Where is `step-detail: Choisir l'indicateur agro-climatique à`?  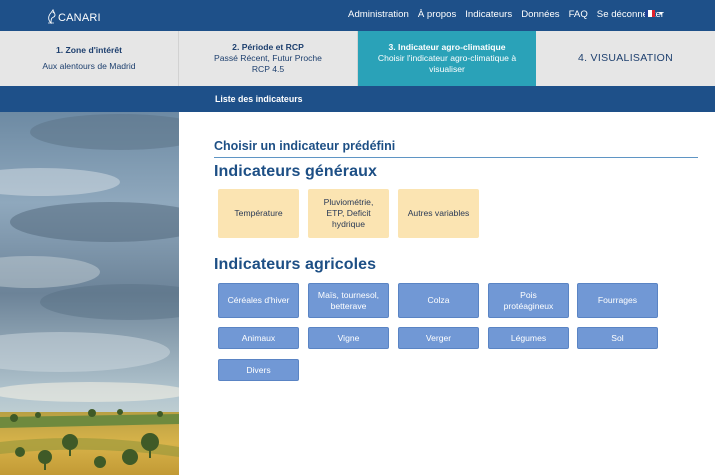 step-detail: Choisir l'indicateur agro-climatique à is located at coordinates (447, 58).